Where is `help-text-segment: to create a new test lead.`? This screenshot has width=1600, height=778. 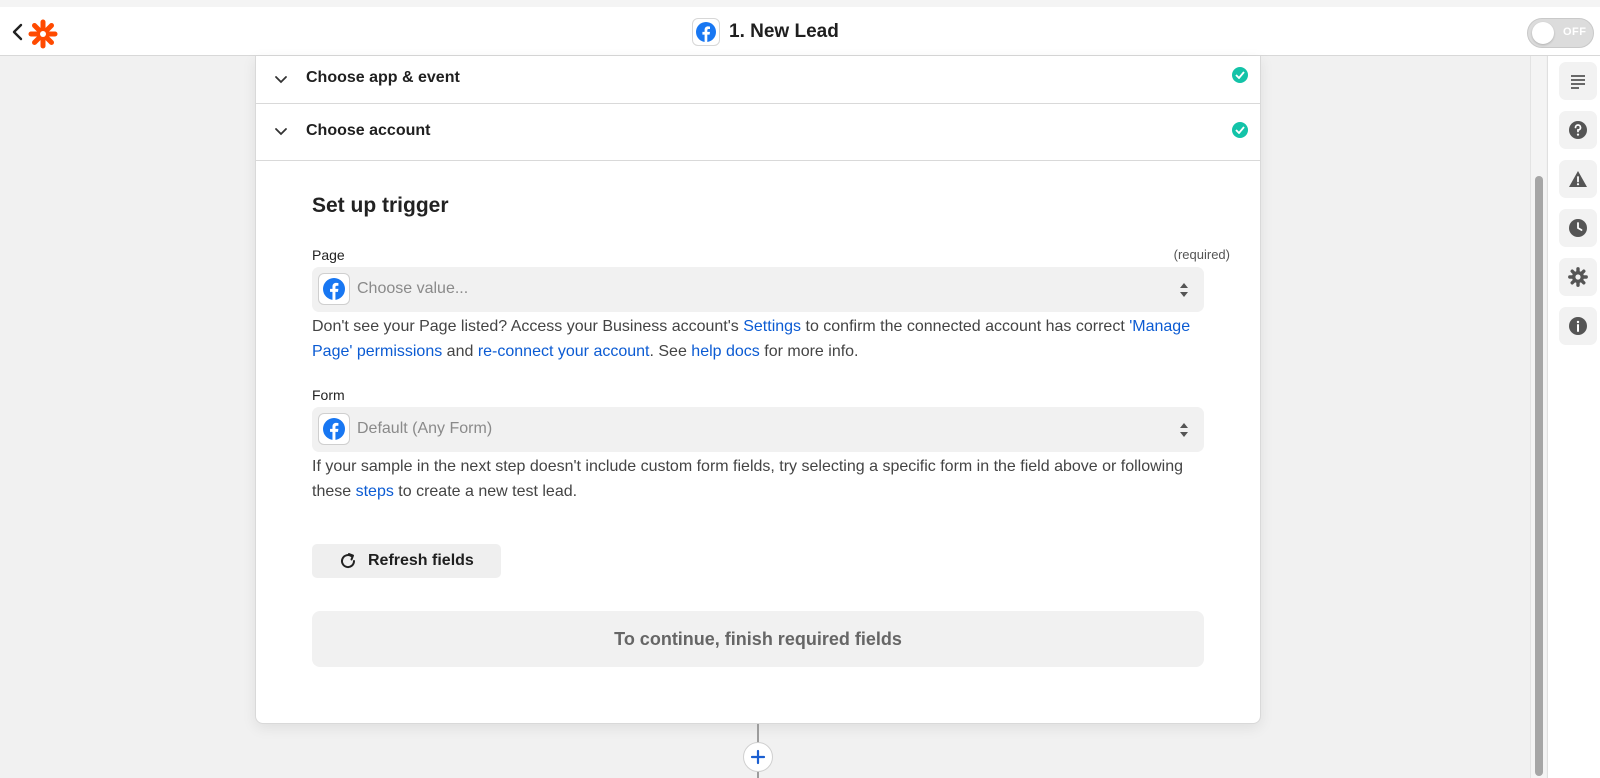
help-text-segment: to create a new test lead. is located at coordinates (485, 491).